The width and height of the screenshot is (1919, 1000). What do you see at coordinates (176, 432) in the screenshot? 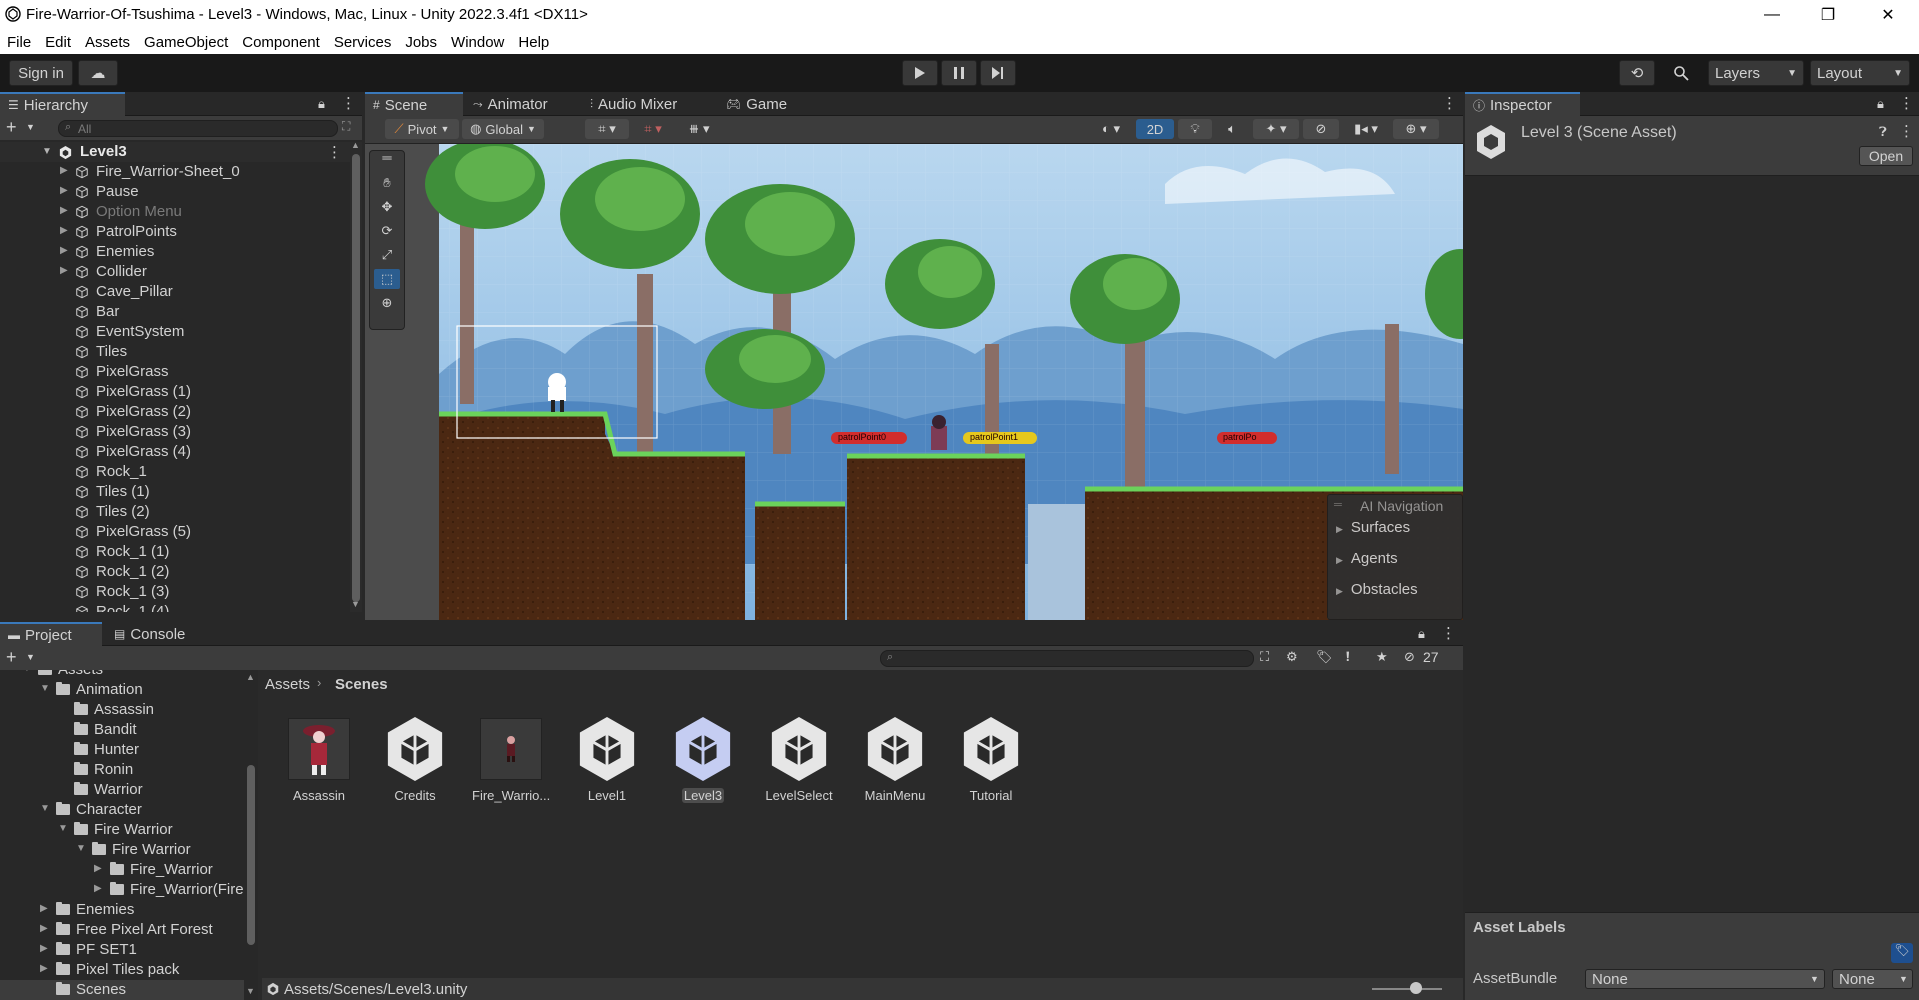
I see `hierarchy-item: PixelGrass (3)` at bounding box center [176, 432].